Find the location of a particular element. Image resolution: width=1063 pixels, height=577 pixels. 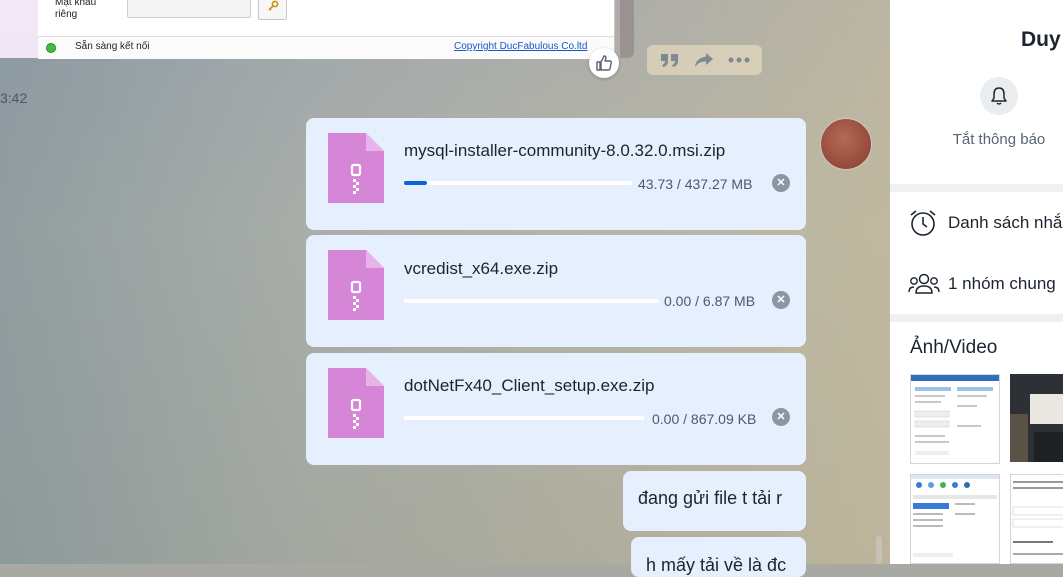

avatar is located at coordinates (846, 144).